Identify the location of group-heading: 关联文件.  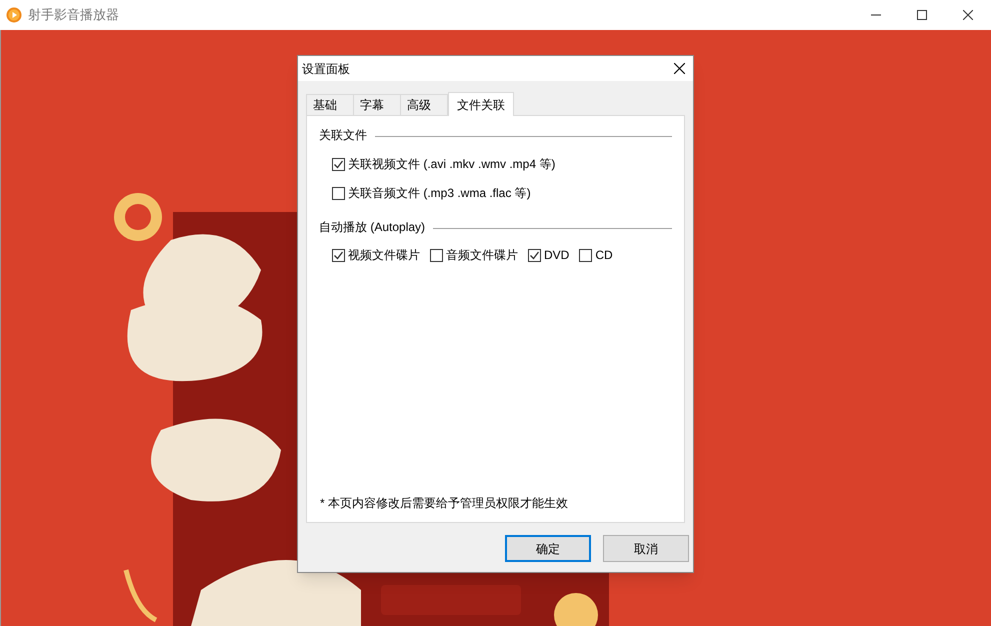
(343, 135).